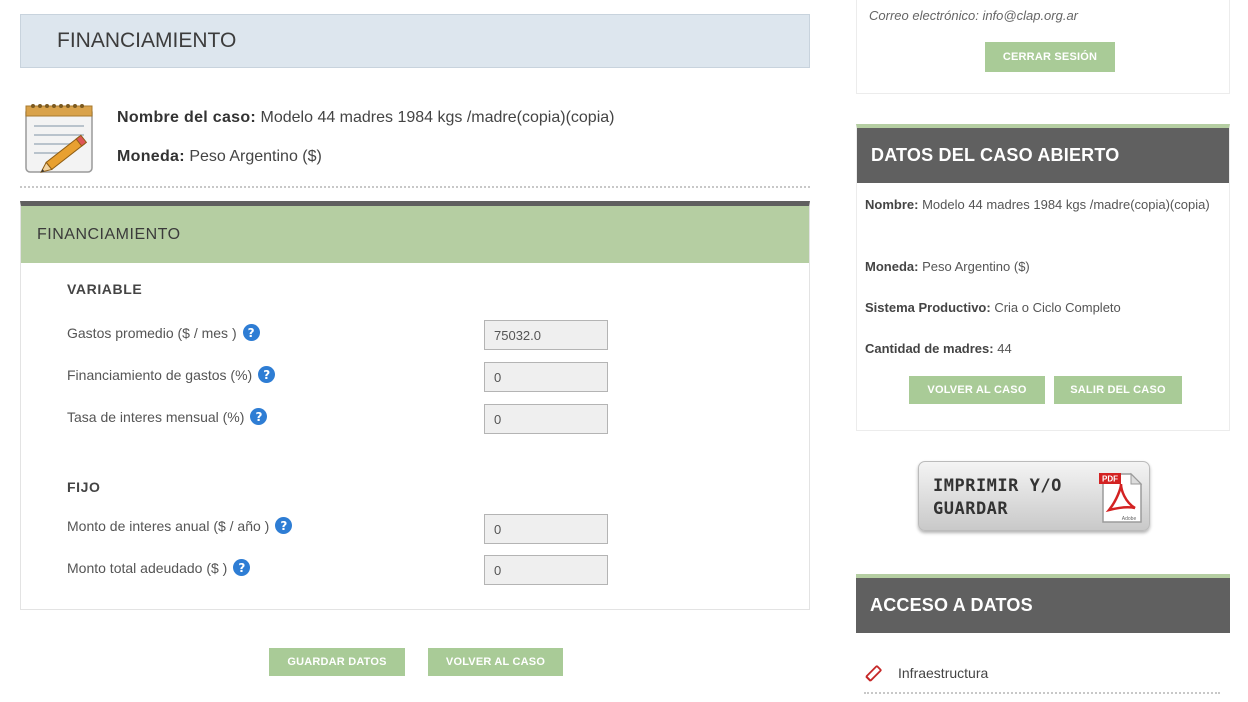 The image size is (1248, 702). What do you see at coordinates (415, 41) in the screenshot?
I see `page-title: FINANCIAMIENTO` at bounding box center [415, 41].